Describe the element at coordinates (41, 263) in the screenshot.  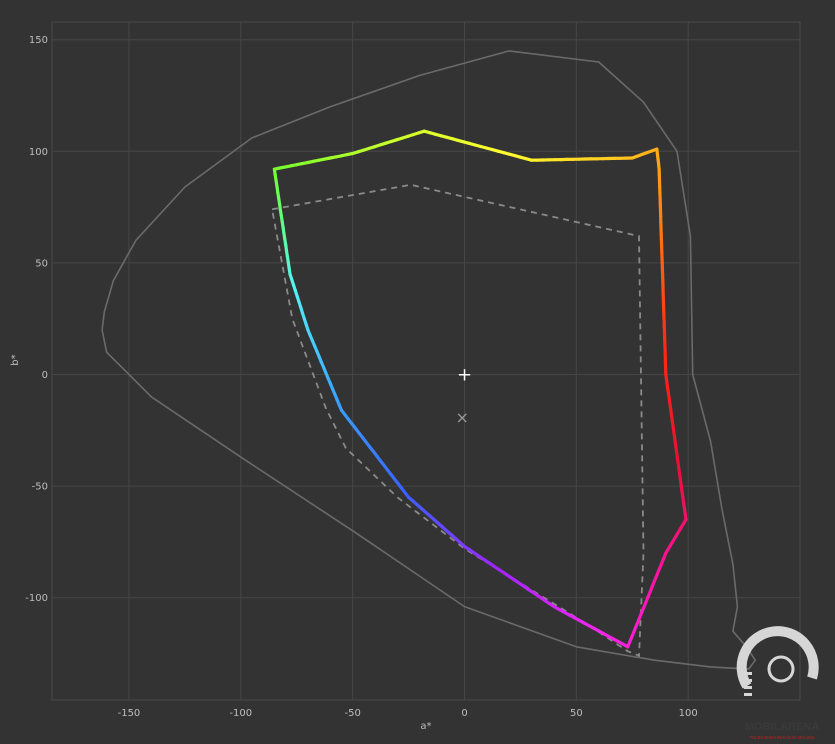
I see `y-tick-label: 50` at that location.